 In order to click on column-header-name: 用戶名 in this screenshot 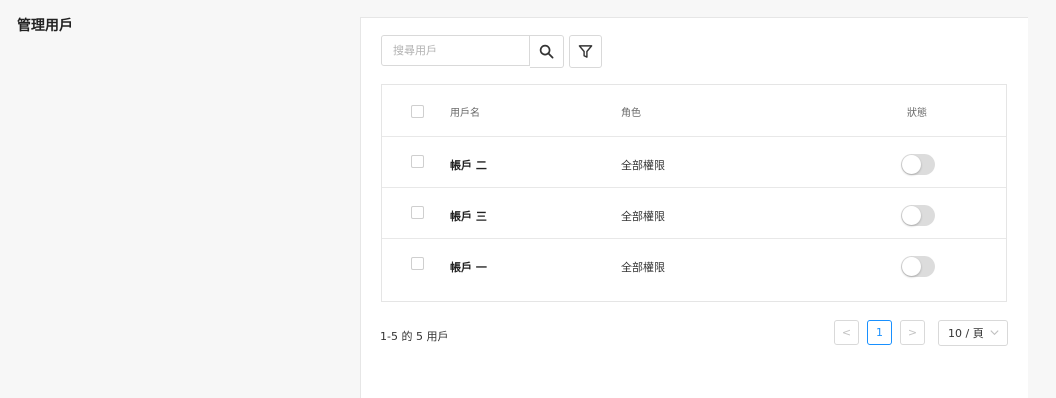, I will do `click(465, 113)`.